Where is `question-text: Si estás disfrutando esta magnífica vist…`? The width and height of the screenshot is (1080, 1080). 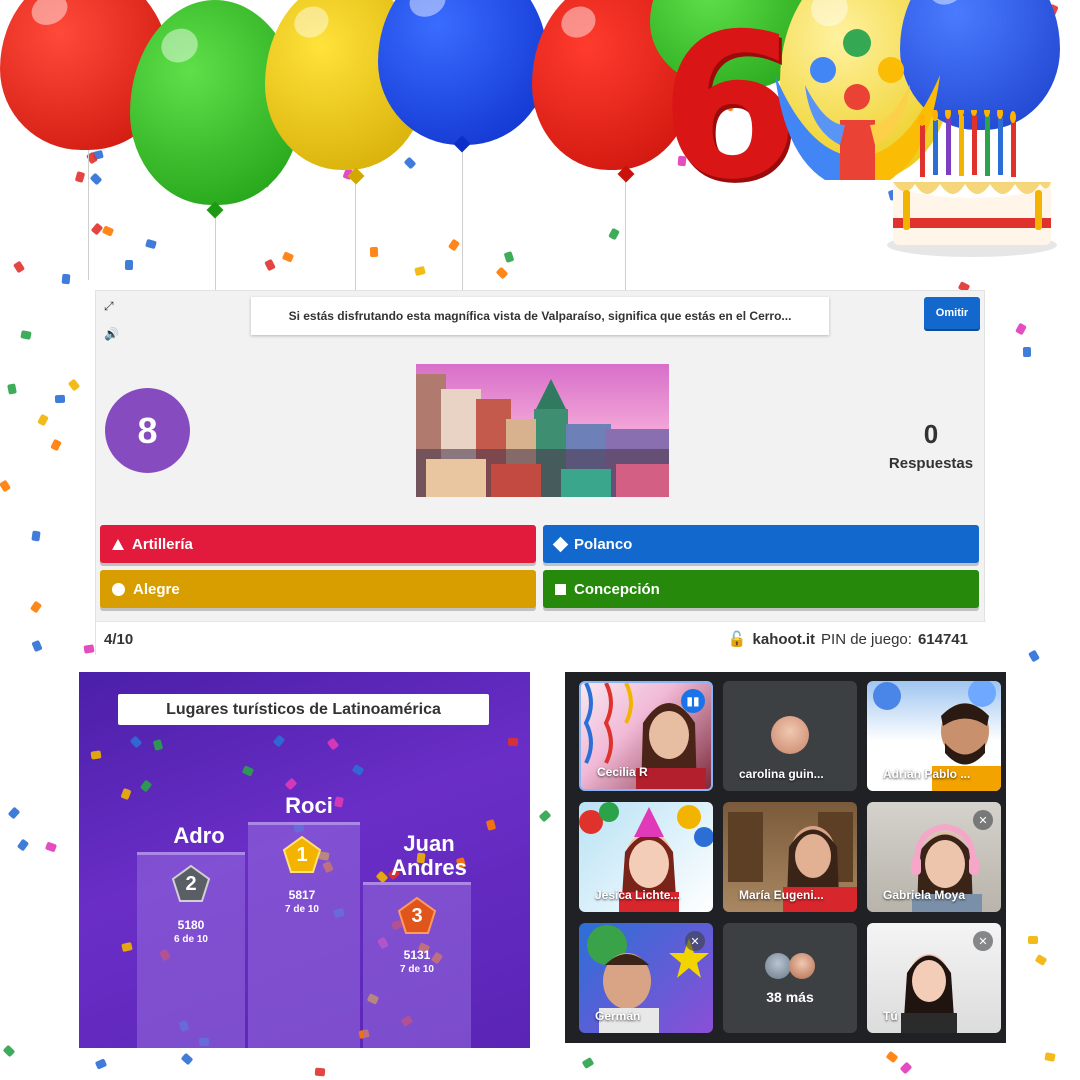 question-text: Si estás disfrutando esta magnífica vist… is located at coordinates (540, 316).